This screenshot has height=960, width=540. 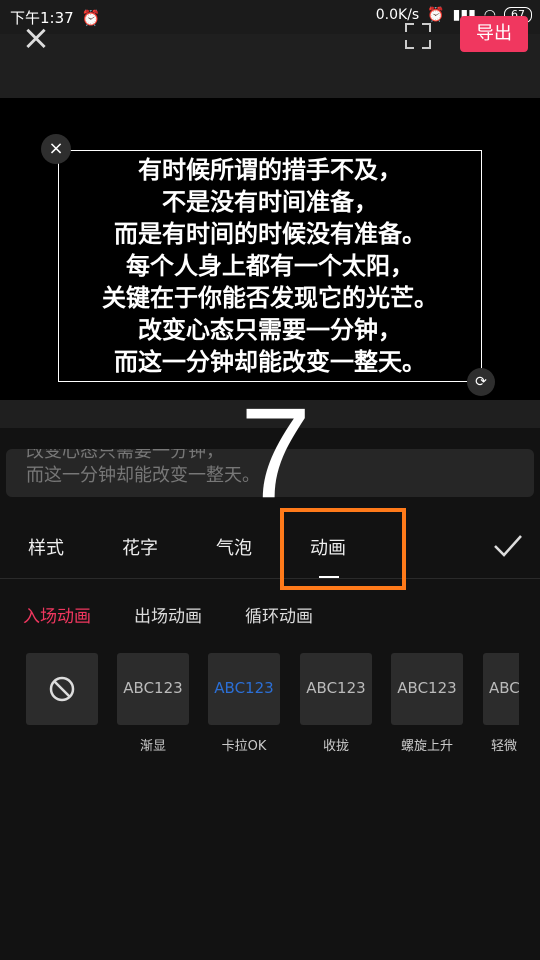 I want to click on close-icon: ×, so click(x=36, y=38).